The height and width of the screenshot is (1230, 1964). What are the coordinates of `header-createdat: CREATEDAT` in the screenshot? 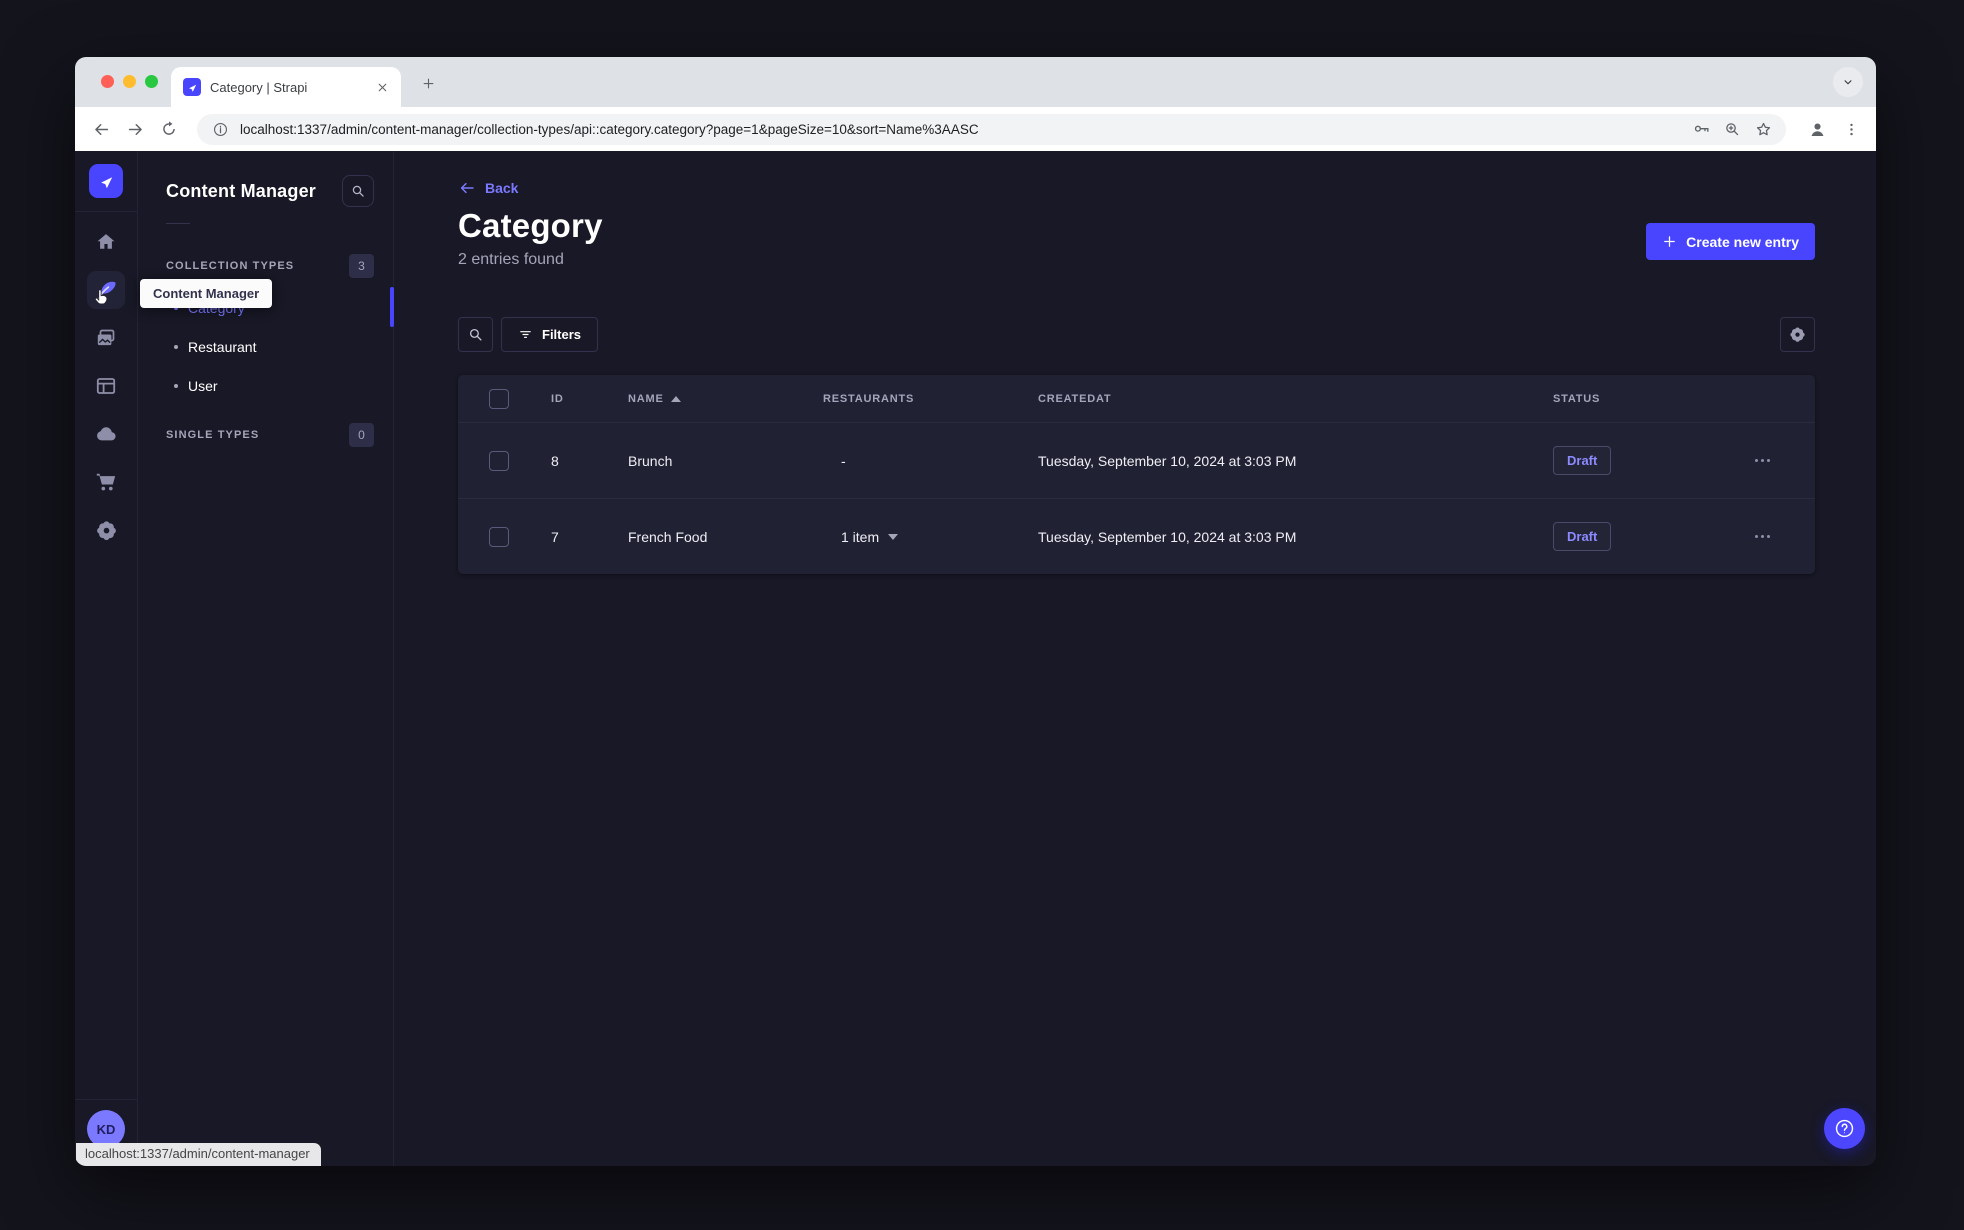 It's located at (1075, 398).